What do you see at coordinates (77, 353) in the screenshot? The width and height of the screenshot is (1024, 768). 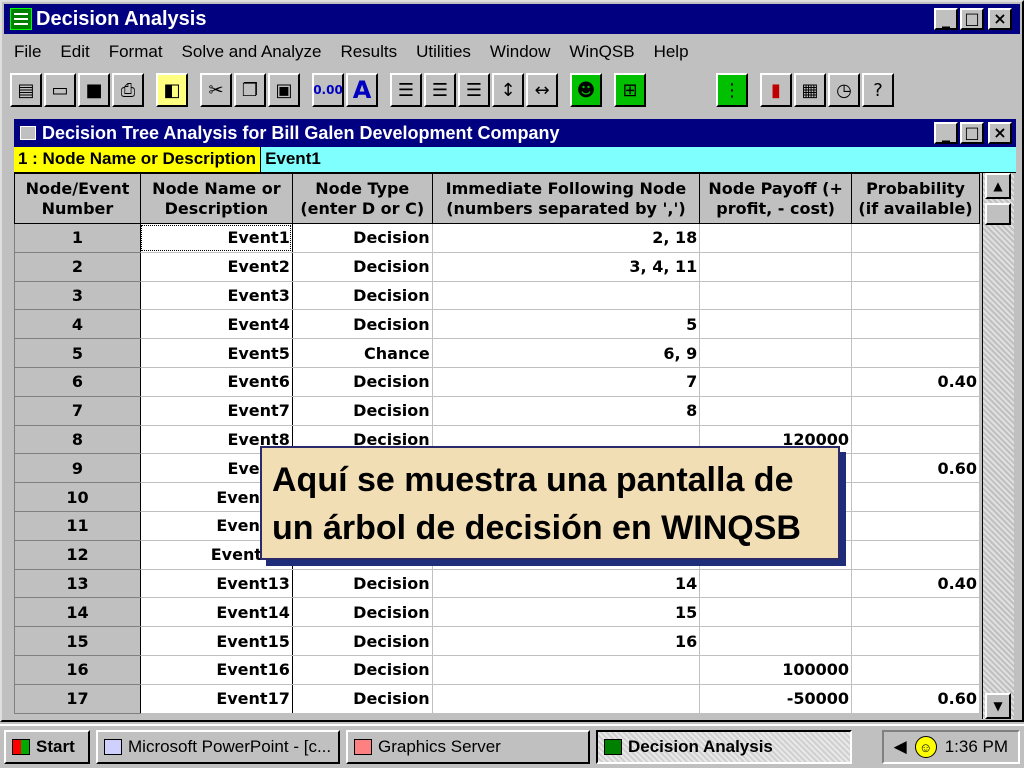 I see `cell-node-number: 5` at bounding box center [77, 353].